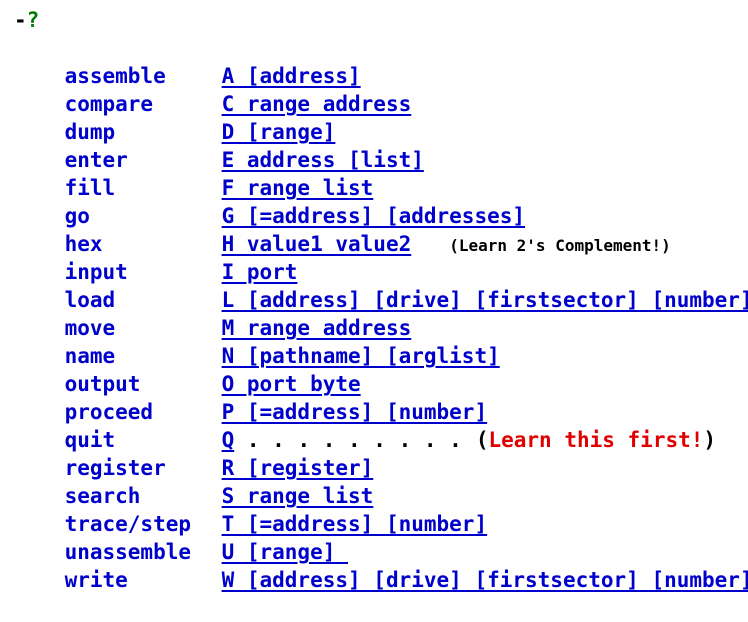  What do you see at coordinates (379, 117) in the screenshot?
I see `command-row-dump: dump D [range]` at bounding box center [379, 117].